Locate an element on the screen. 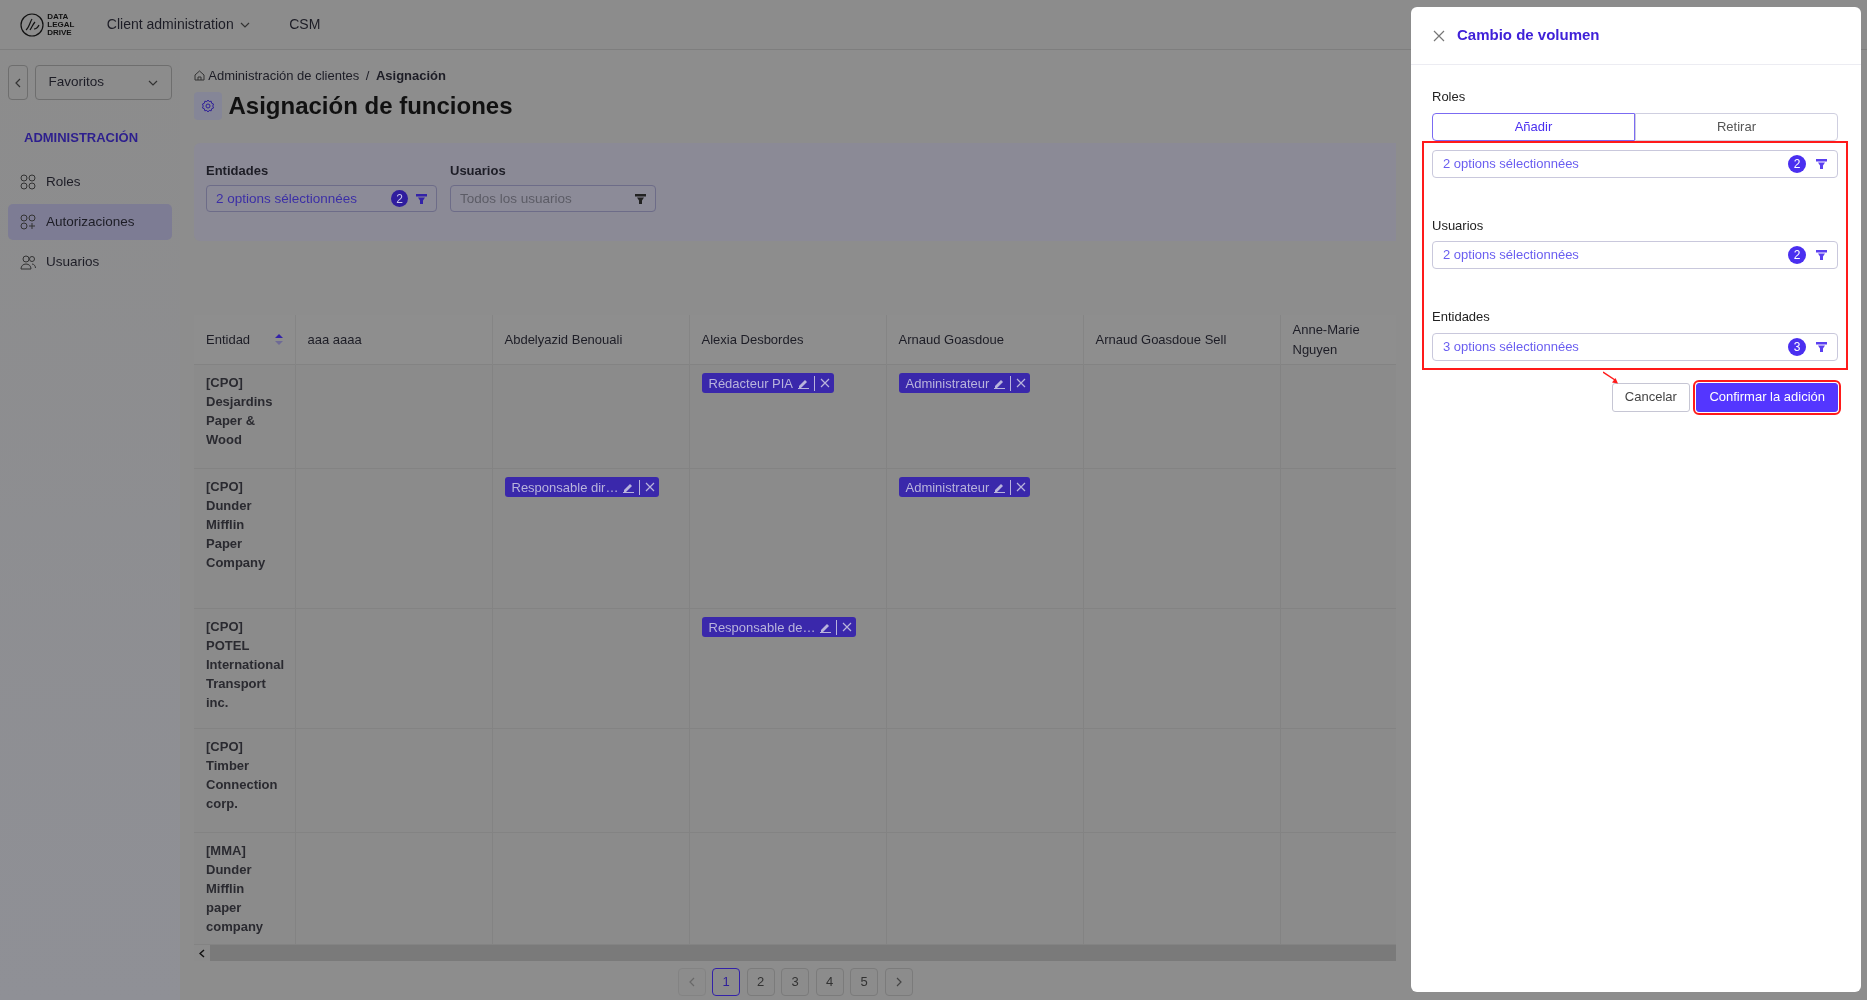 This screenshot has width=1867, height=1000. sort-icon is located at coordinates (278, 340).